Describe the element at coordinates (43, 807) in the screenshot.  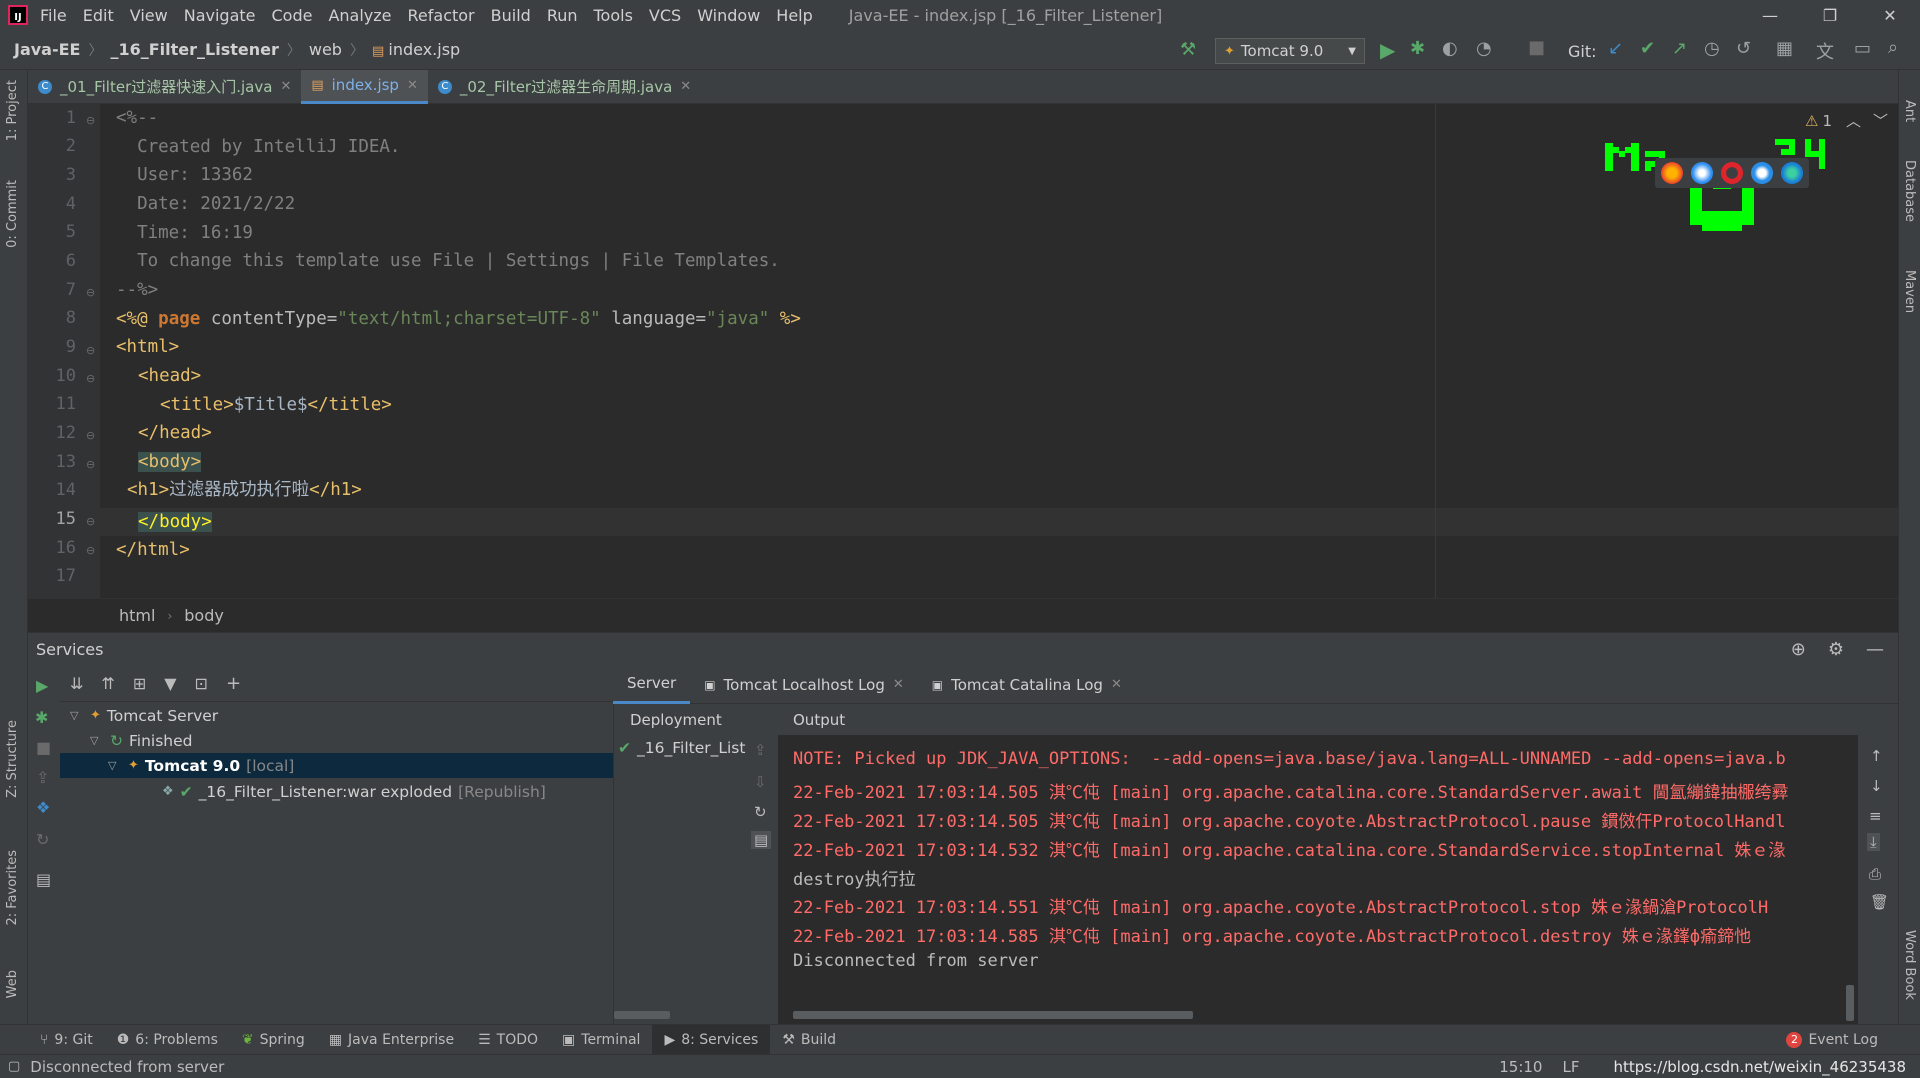
I see `update-icon: ❖` at that location.